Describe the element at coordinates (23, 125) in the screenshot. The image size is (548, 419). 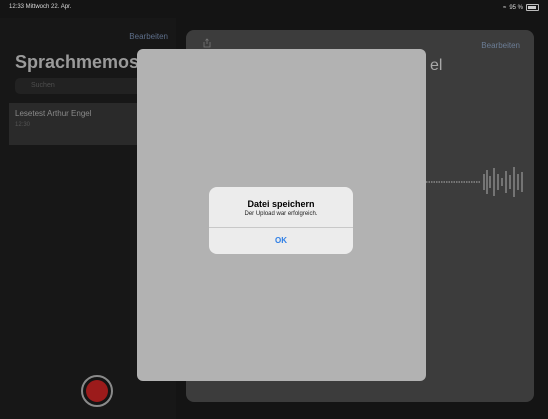
I see `recording-time: 12:30` at that location.